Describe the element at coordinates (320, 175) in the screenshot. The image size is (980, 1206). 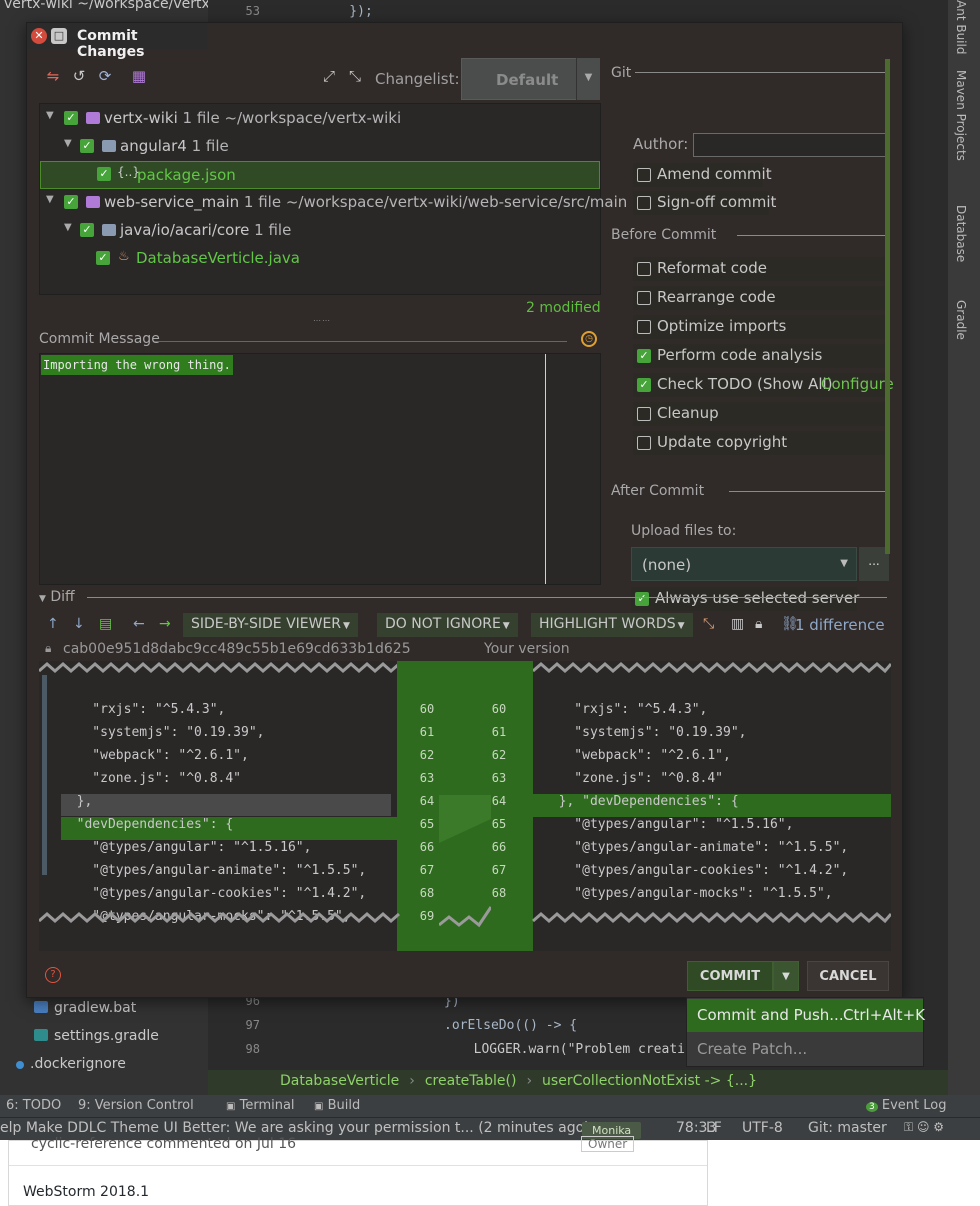
I see `tree-file-package-json: ✓ {..} package.json` at that location.